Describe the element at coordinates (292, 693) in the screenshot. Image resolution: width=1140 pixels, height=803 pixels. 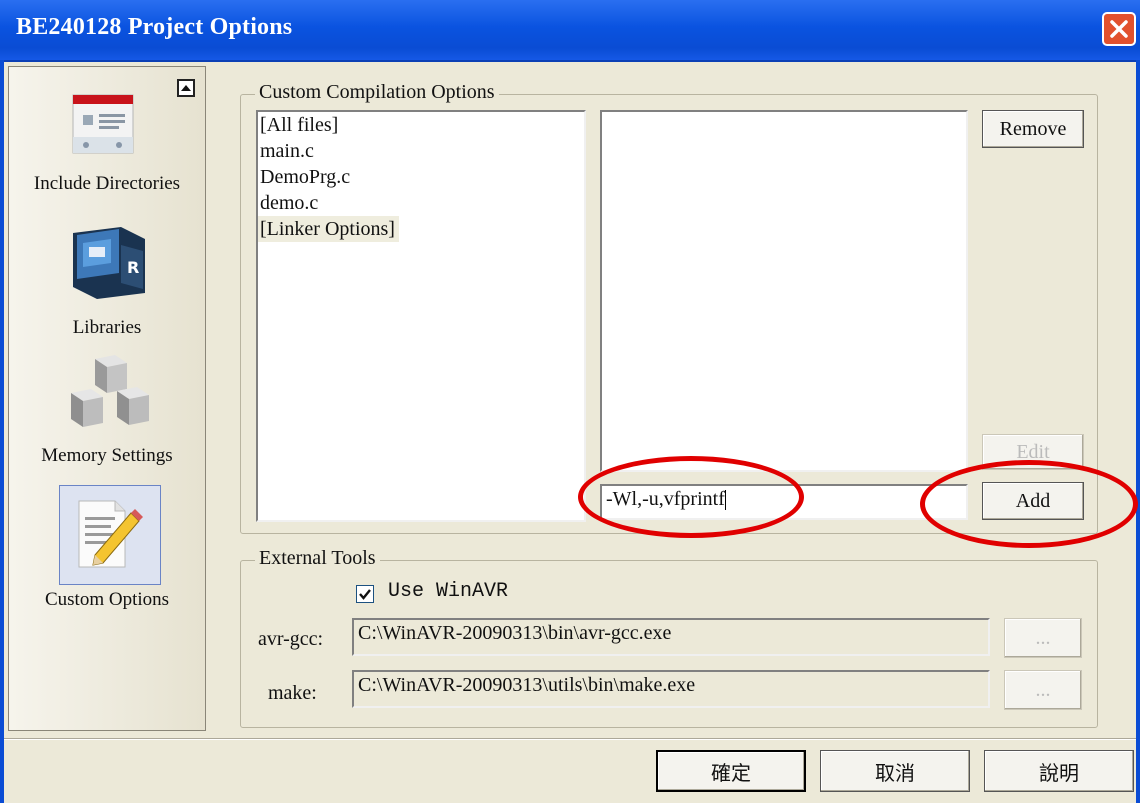
I see `make-label: make:` at that location.